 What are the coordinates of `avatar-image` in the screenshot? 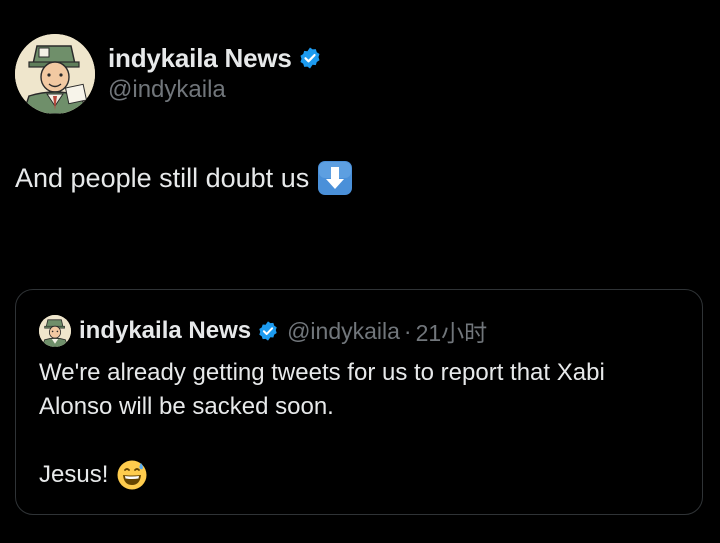 It's located at (55, 74).